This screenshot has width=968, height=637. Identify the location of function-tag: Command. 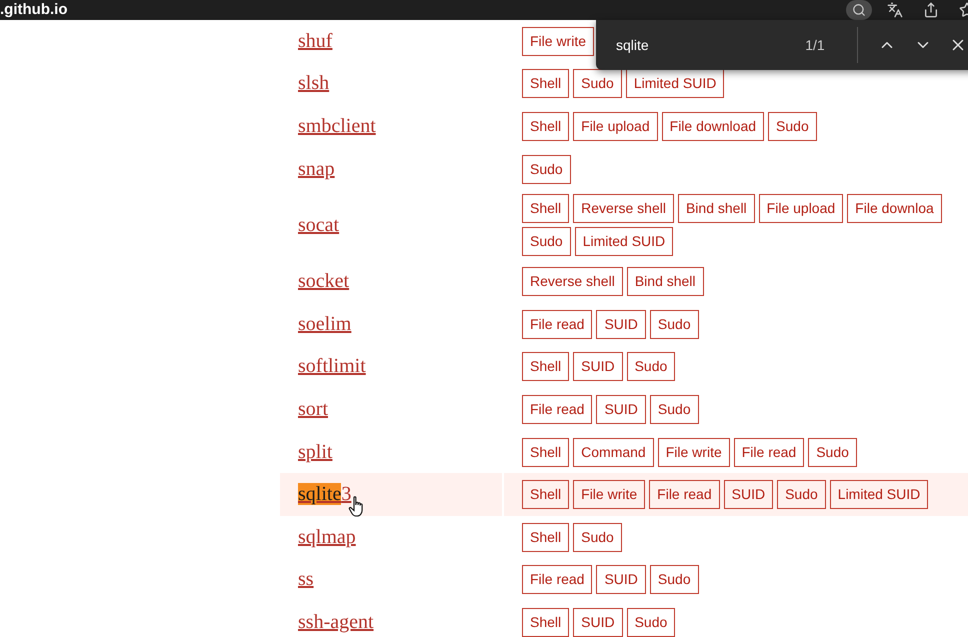
(613, 452).